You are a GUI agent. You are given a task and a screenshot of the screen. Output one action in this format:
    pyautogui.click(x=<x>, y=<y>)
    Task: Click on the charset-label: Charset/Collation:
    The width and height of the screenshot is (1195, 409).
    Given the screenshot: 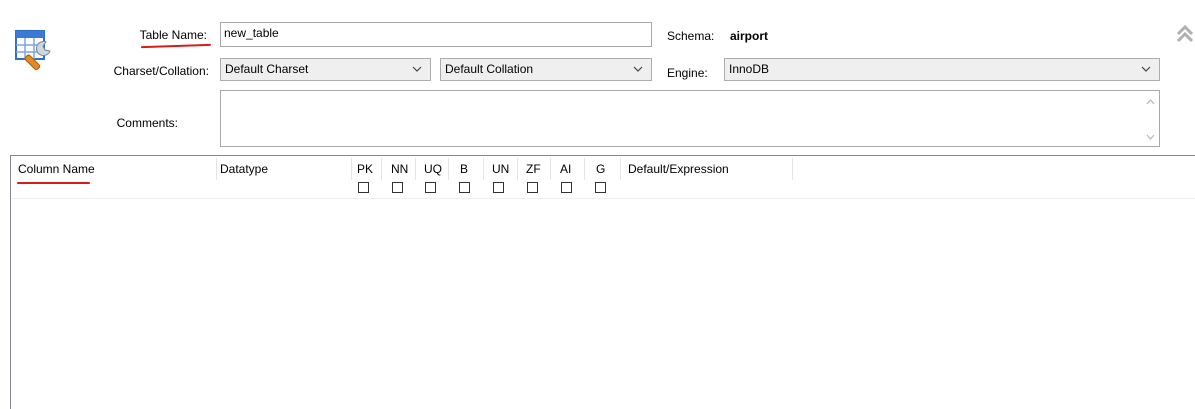 What is the action you would take?
    pyautogui.click(x=161, y=71)
    